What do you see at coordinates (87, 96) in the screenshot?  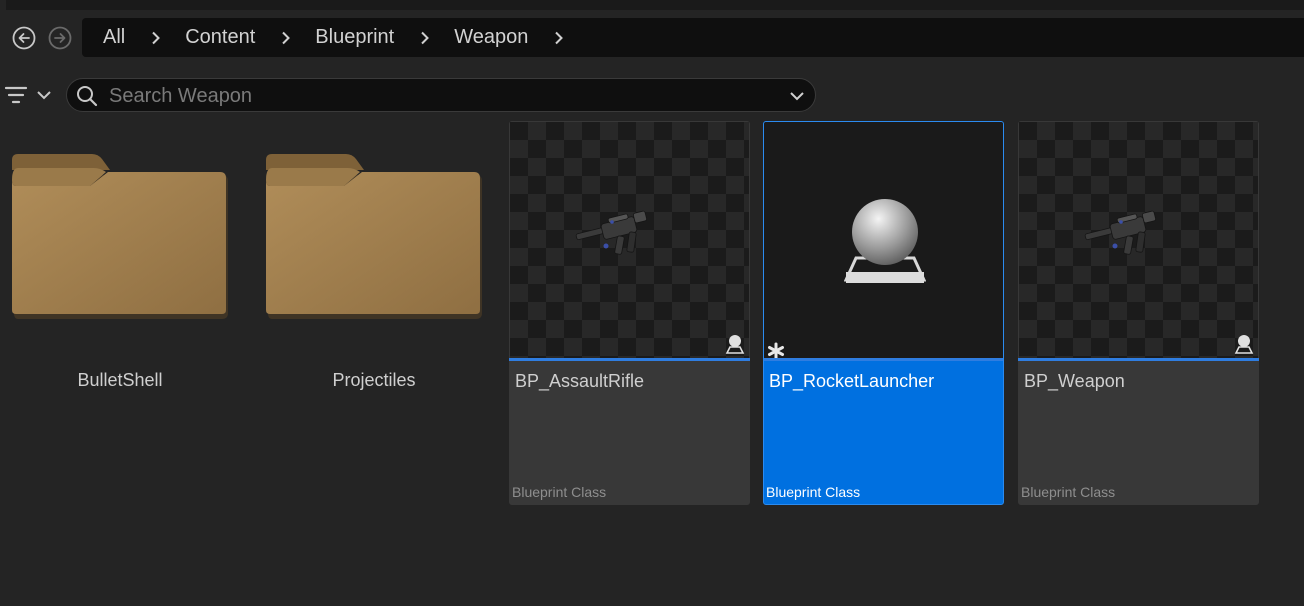 I see `search-icon` at bounding box center [87, 96].